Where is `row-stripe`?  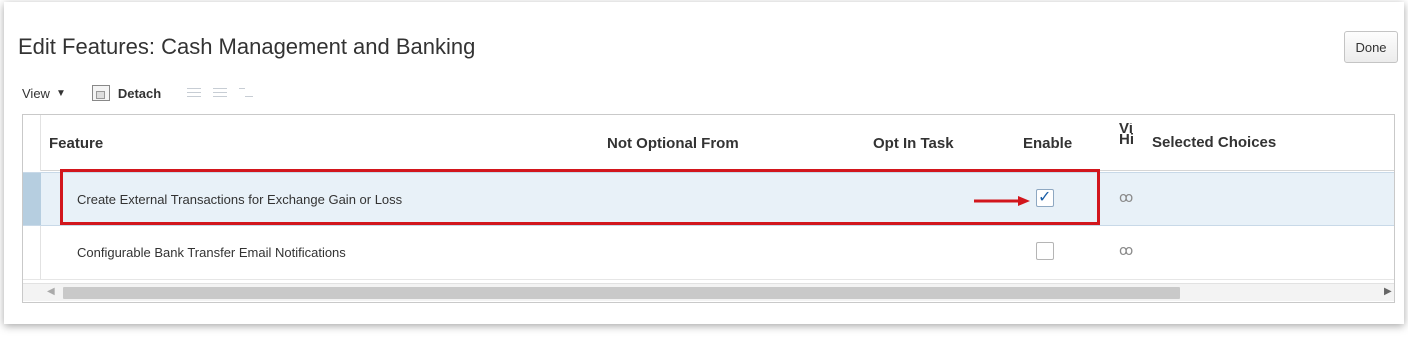 row-stripe is located at coordinates (32, 252).